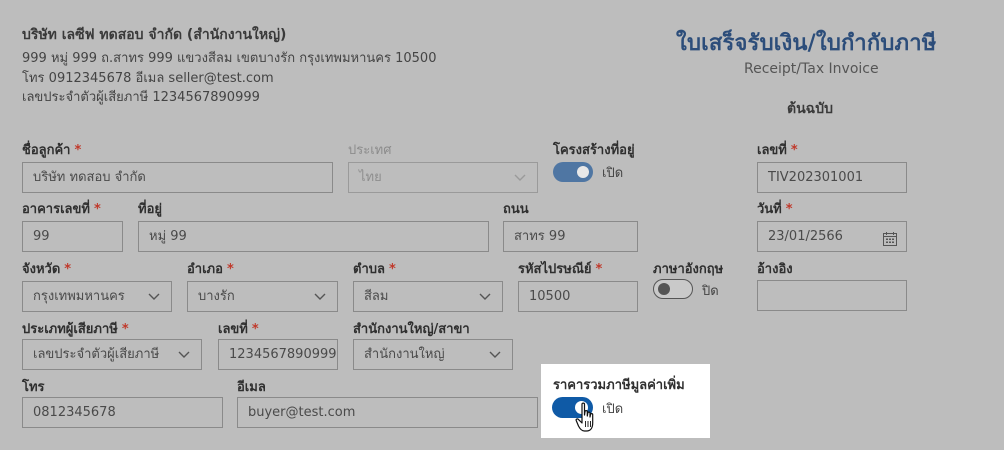  I want to click on date-label: วันที่ *, so click(775, 208).